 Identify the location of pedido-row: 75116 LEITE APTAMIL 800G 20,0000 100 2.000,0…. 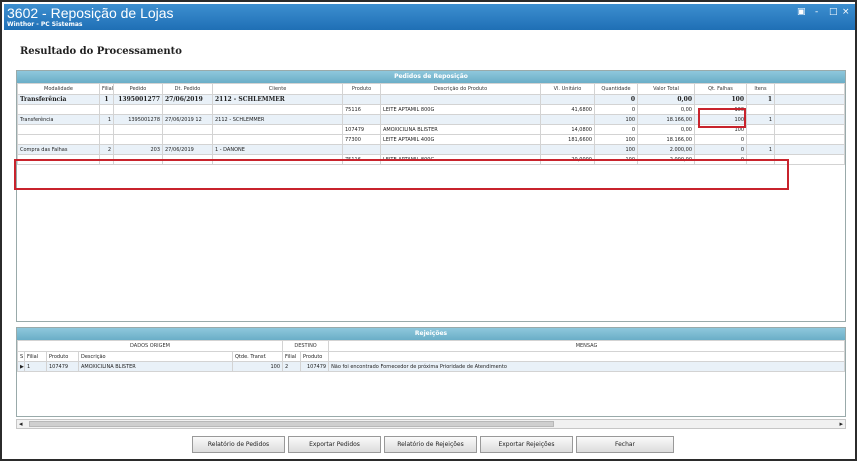
(431, 159).